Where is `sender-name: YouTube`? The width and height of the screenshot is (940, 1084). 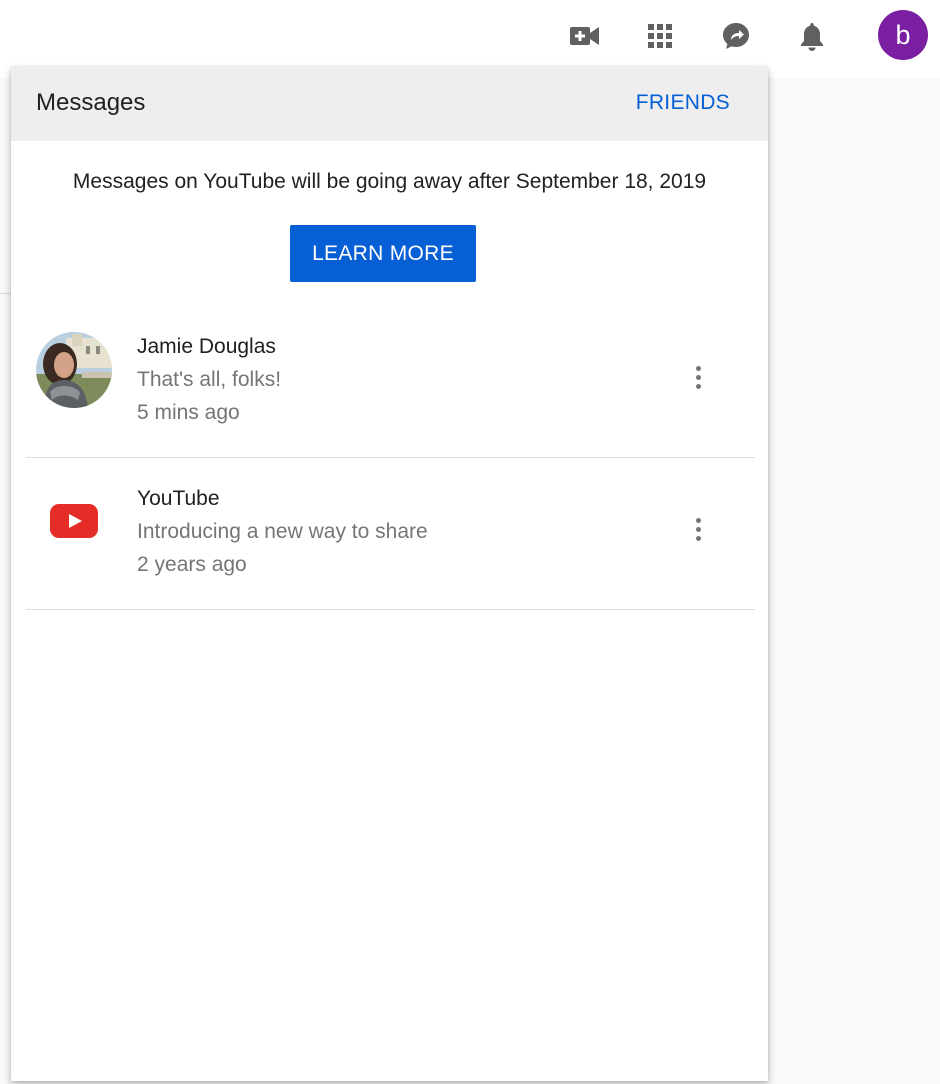 sender-name: YouTube is located at coordinates (178, 498).